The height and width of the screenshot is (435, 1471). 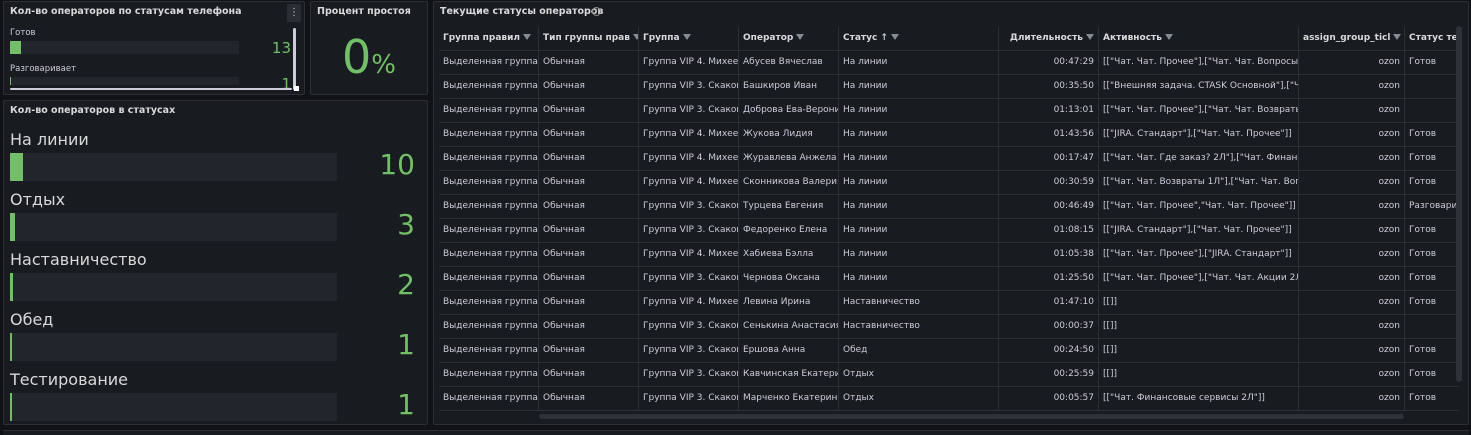 I want to click on operator-status-value: 1, so click(x=406, y=404).